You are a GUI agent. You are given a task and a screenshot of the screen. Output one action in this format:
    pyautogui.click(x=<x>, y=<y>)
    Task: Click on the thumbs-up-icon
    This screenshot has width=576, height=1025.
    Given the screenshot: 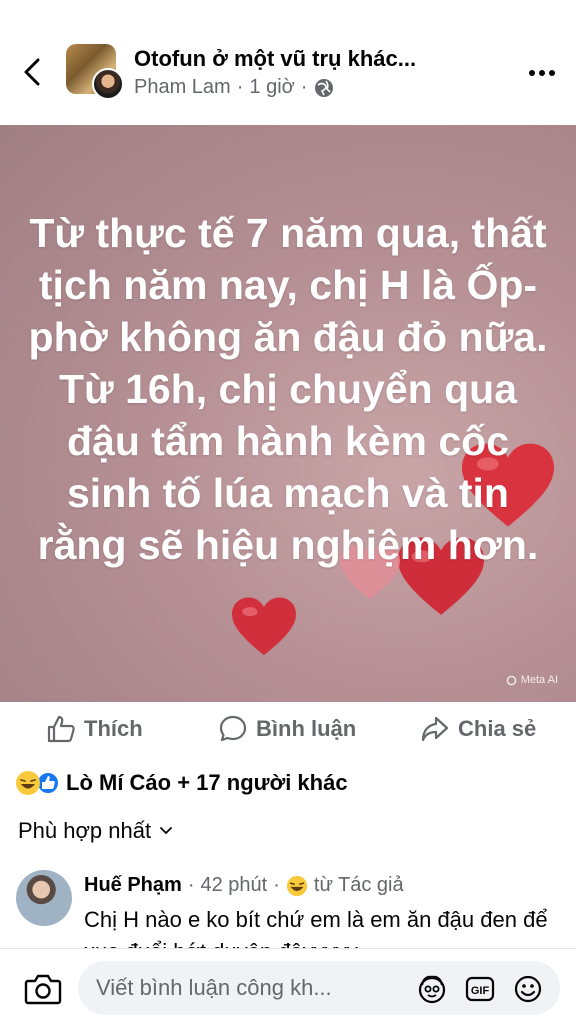 What is the action you would take?
    pyautogui.click(x=61, y=729)
    